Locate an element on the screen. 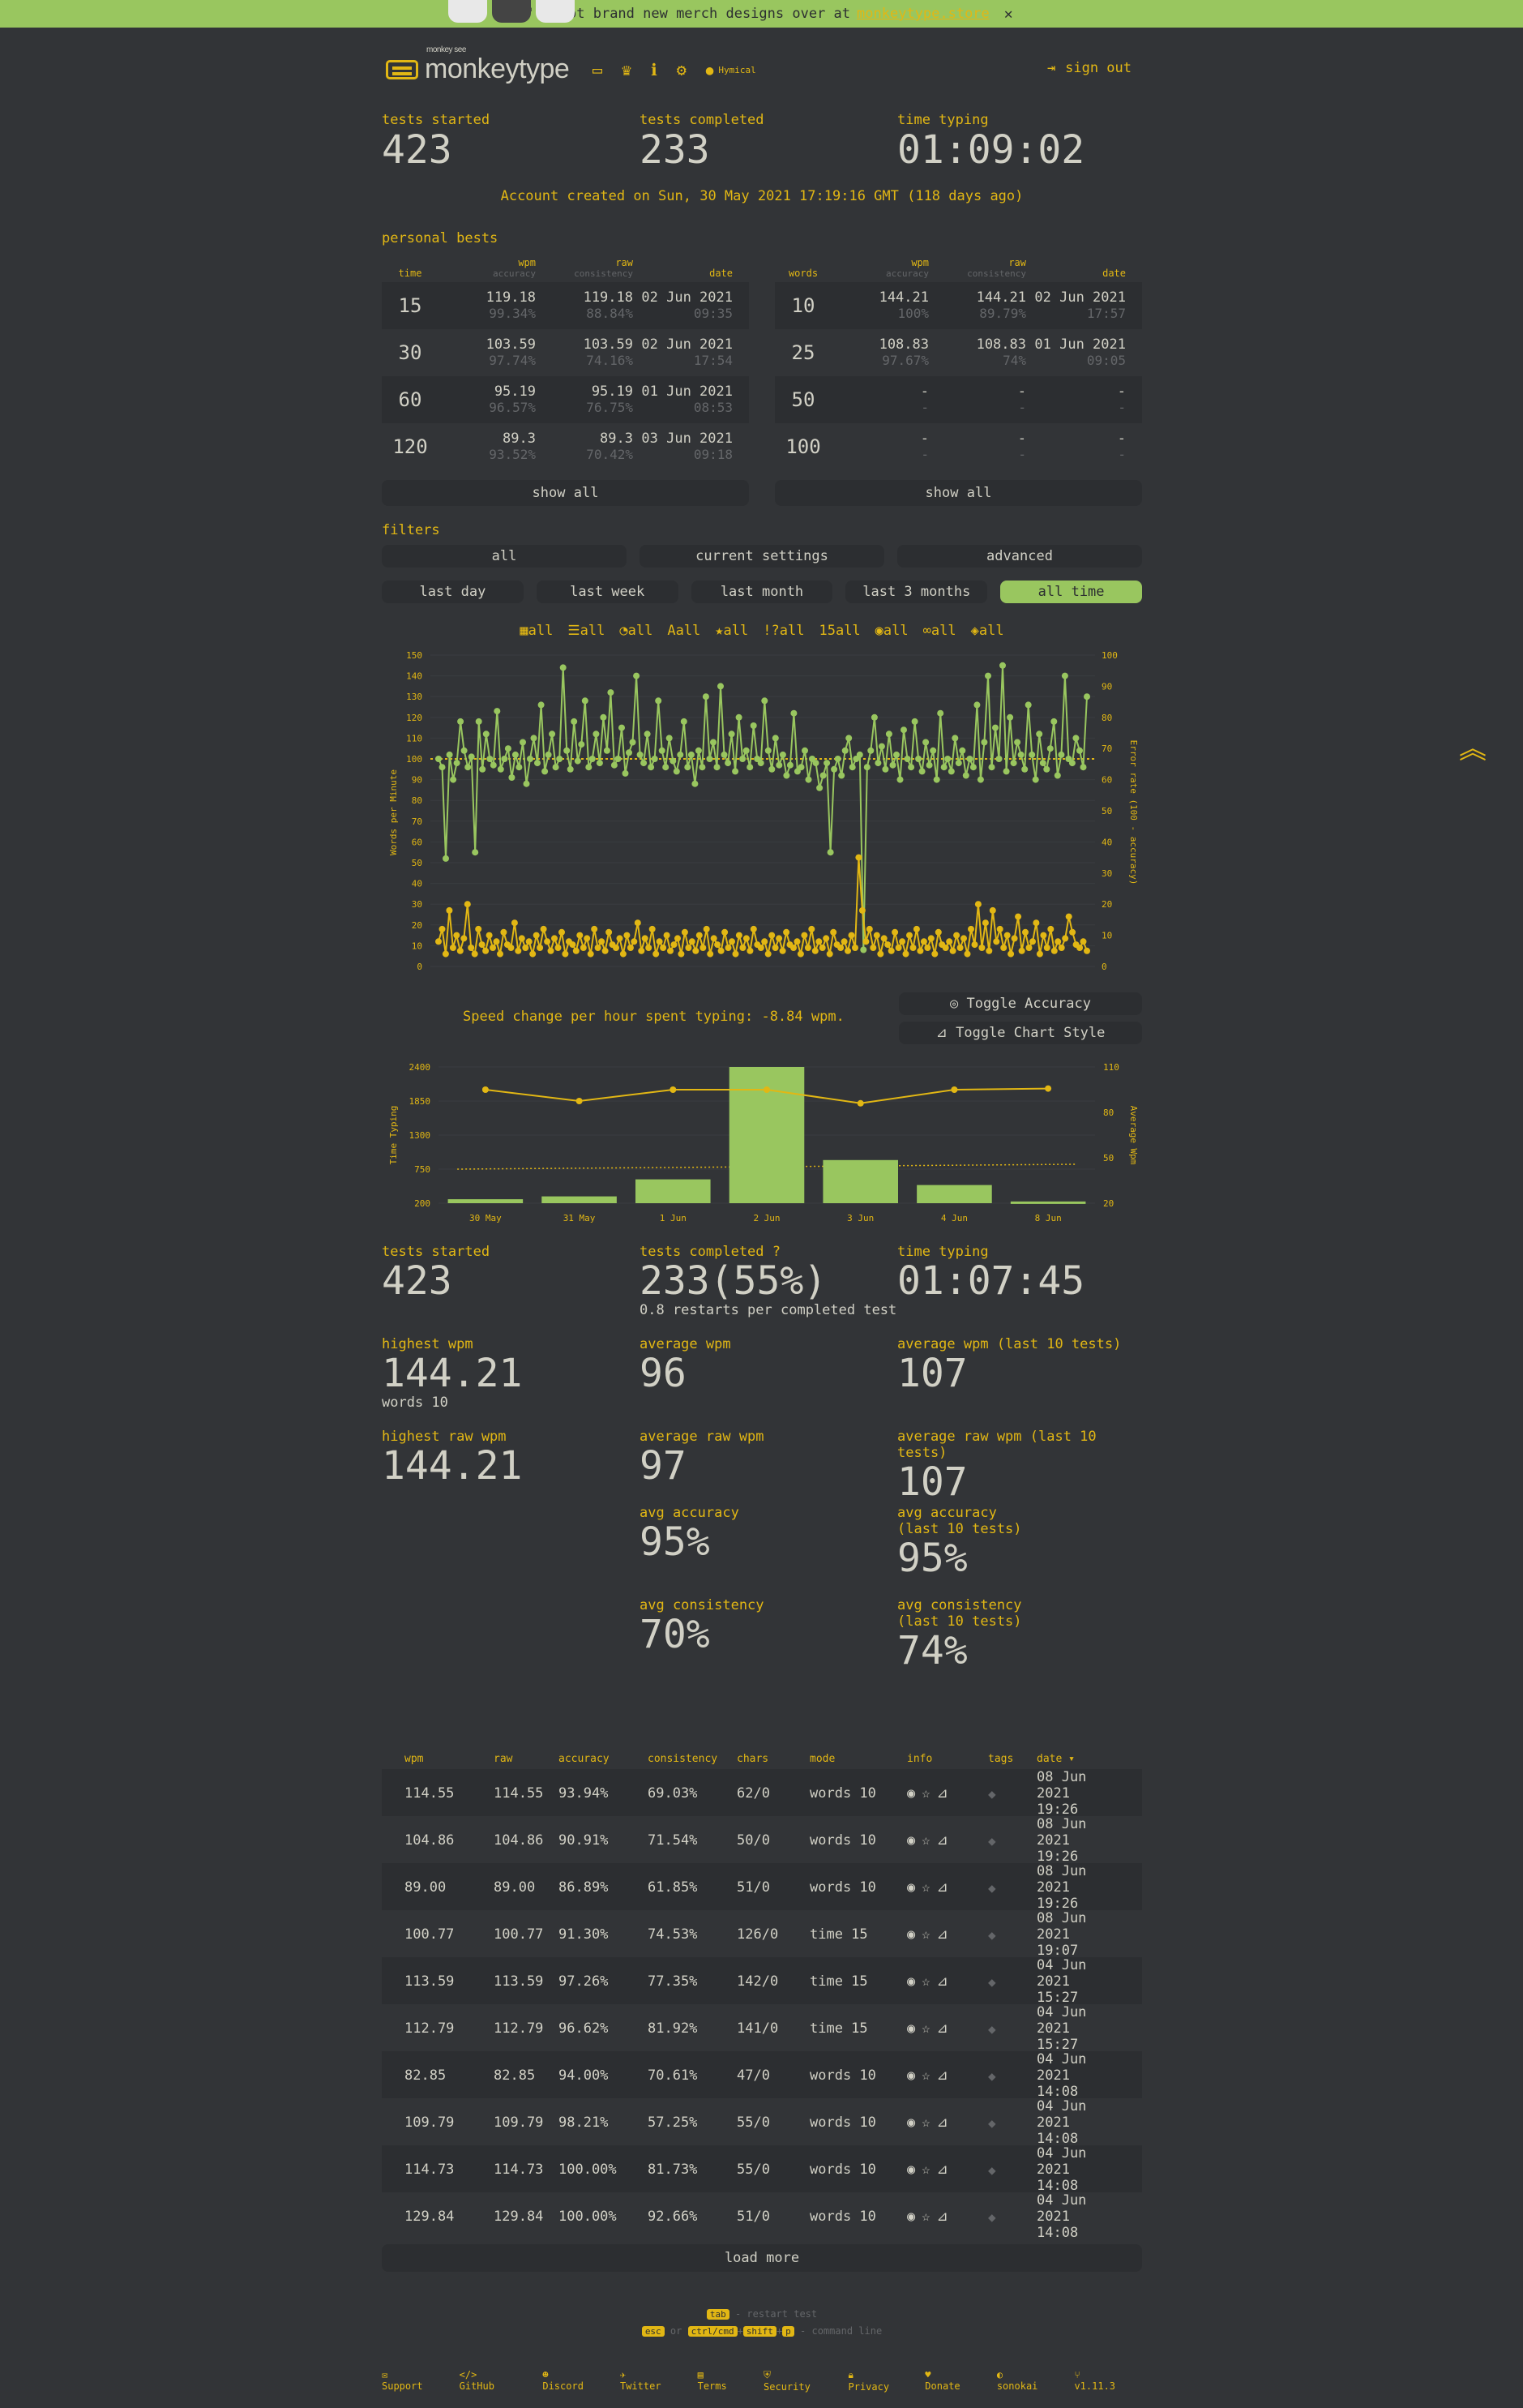  footer-link-donate: ♥ Donate is located at coordinates (954, 2381).